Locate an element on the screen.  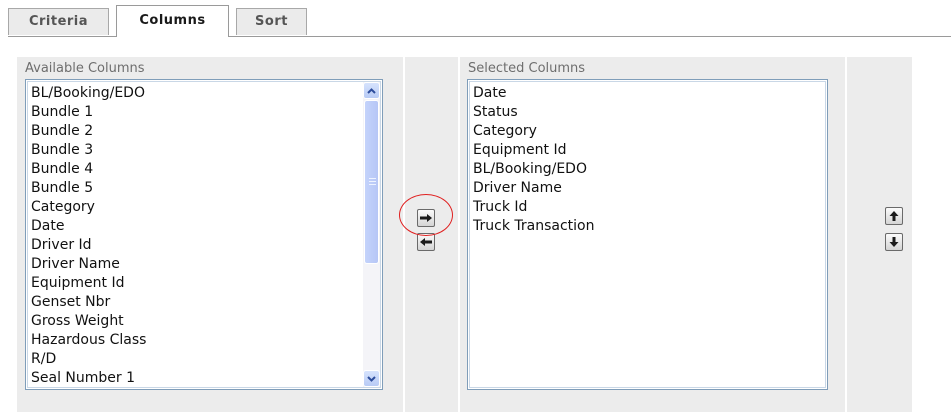
selected-columns-label: Selected Columns is located at coordinates (527, 68).